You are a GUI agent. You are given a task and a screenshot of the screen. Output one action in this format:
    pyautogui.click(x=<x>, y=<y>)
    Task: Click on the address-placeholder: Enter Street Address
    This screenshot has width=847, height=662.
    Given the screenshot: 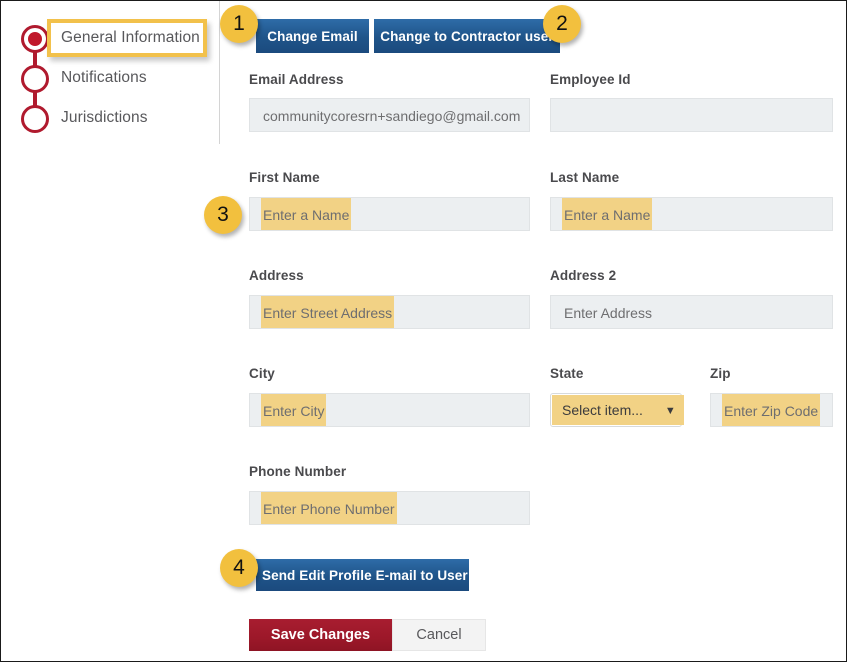 What is the action you would take?
    pyautogui.click(x=328, y=312)
    